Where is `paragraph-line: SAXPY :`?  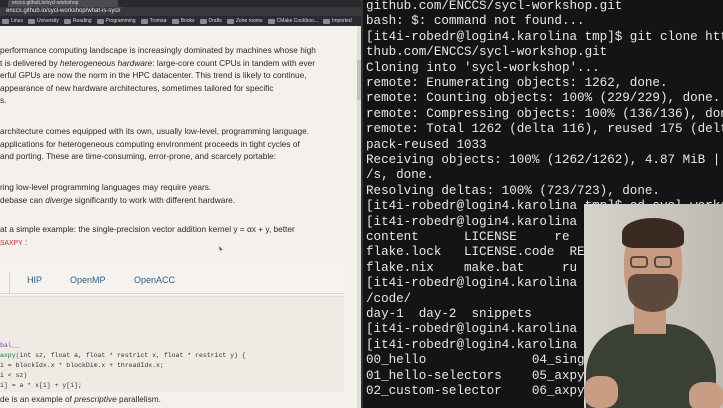 paragraph-line: SAXPY : is located at coordinates (14, 242).